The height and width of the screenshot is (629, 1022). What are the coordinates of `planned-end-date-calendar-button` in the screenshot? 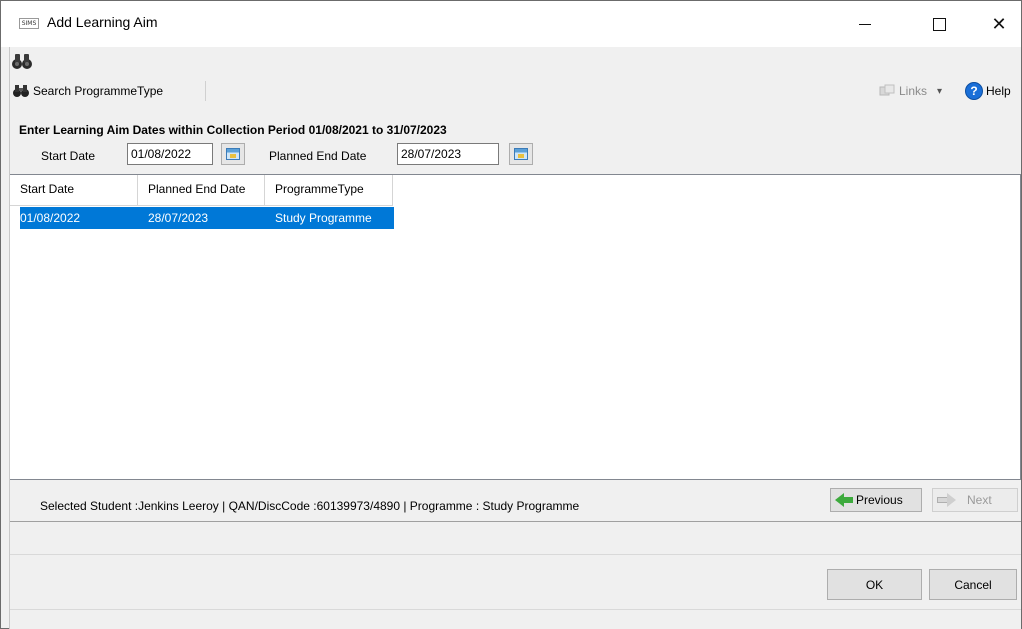 It's located at (521, 154).